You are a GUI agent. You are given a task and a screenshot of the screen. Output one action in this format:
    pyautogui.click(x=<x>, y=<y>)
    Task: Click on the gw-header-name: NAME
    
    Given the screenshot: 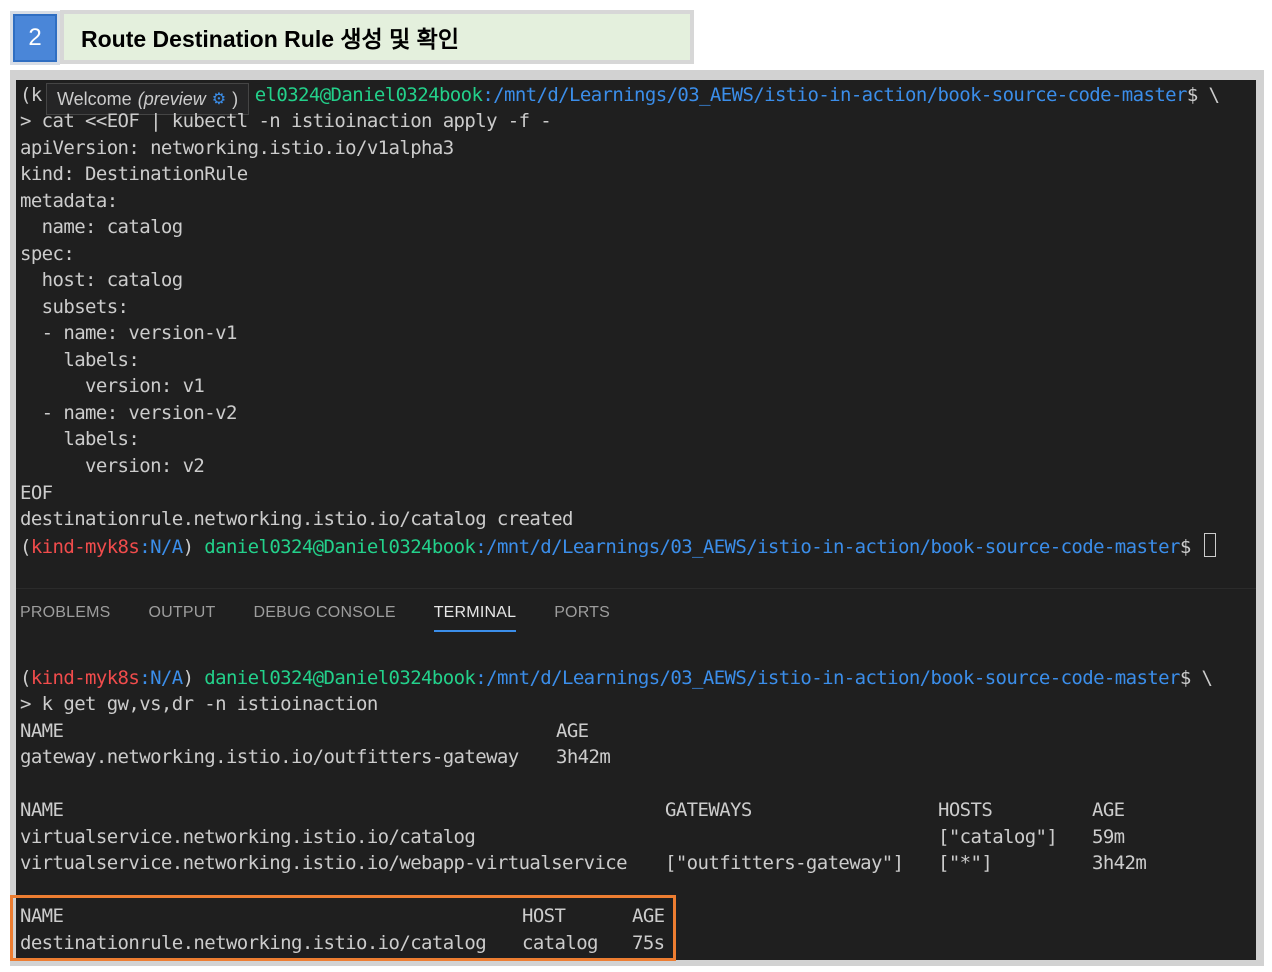 What is the action you would take?
    pyautogui.click(x=42, y=731)
    